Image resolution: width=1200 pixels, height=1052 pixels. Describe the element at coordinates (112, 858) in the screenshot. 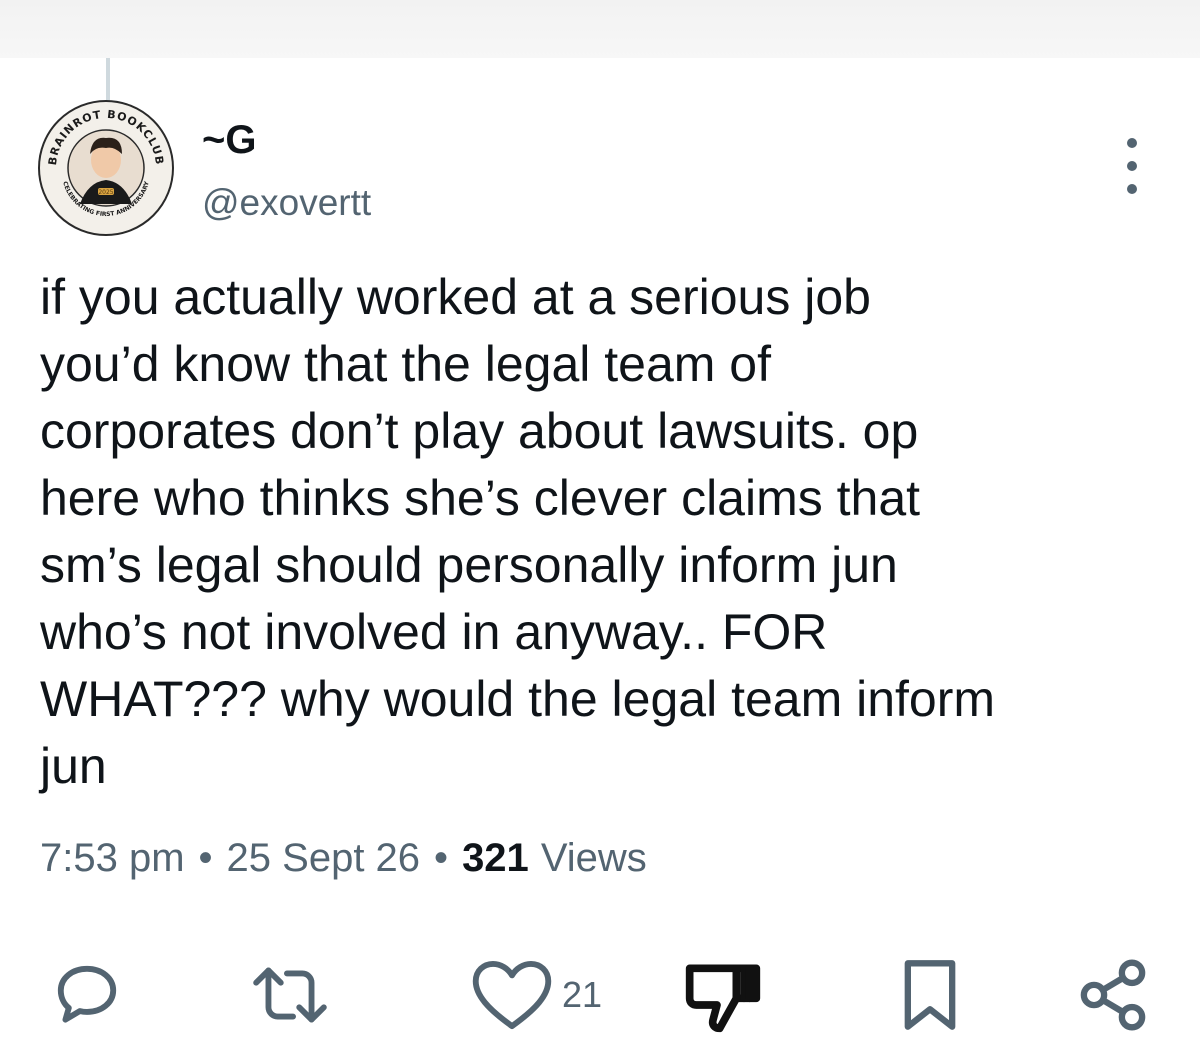

I see `tweet-time: 7:53 pm` at that location.